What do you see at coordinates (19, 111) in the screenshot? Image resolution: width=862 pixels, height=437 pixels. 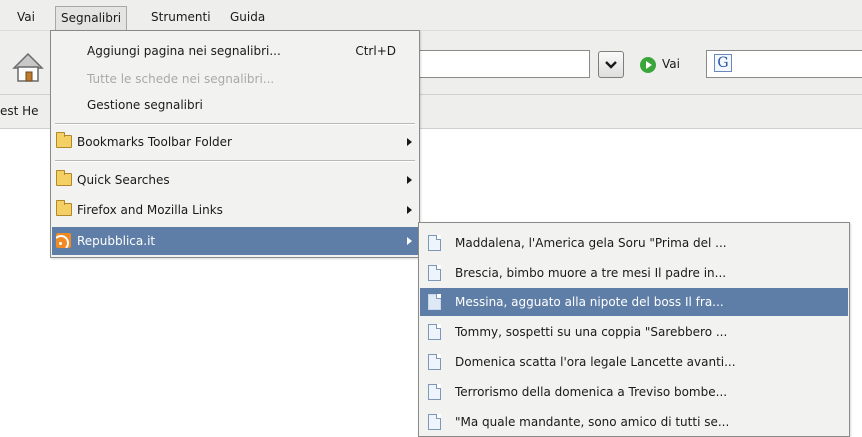 I see `bookmark-toolbar-item-partial: est He` at bounding box center [19, 111].